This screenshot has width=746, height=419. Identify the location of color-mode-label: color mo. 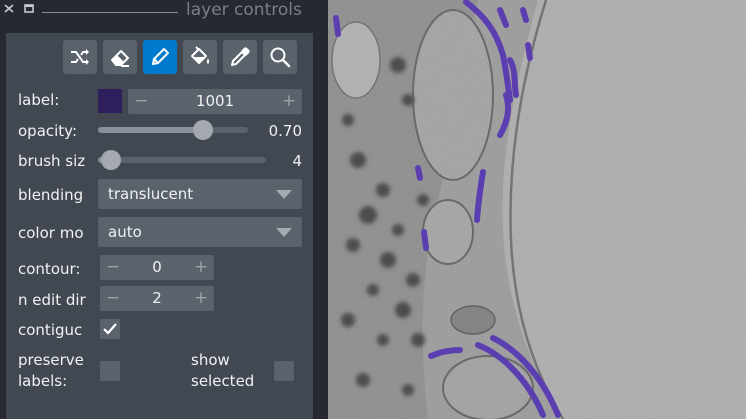
(51, 233).